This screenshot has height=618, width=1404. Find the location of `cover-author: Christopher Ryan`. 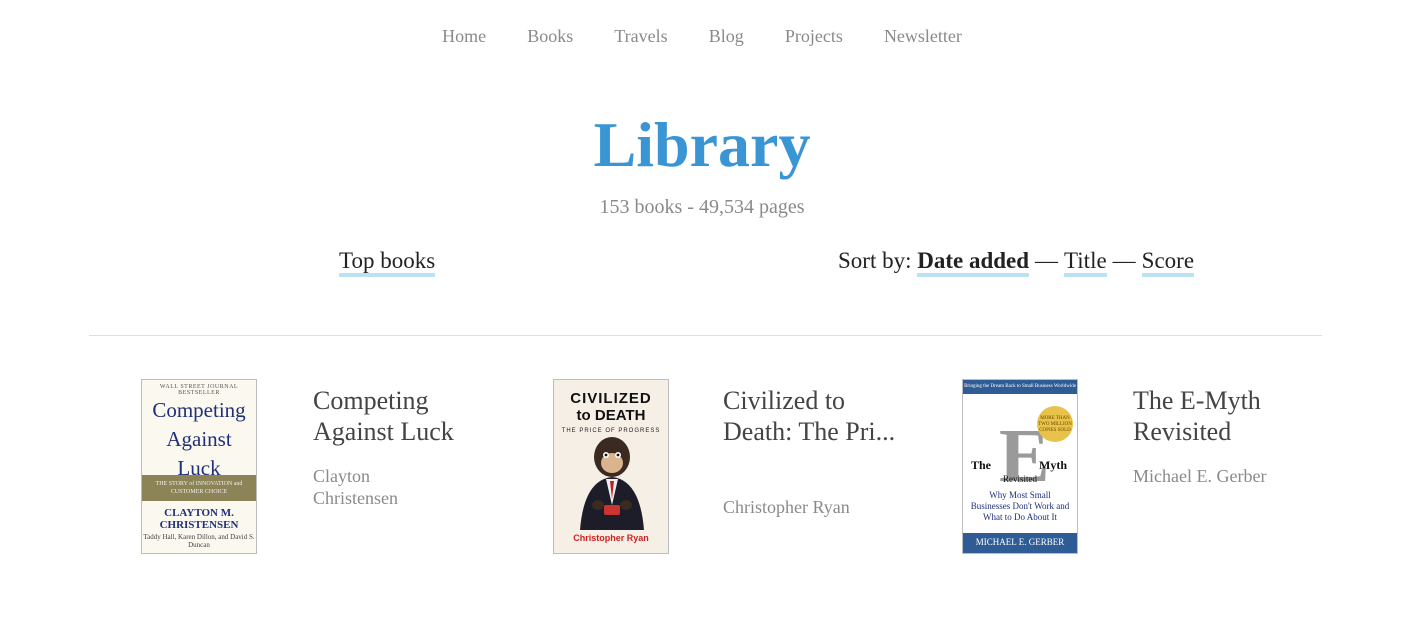

cover-author: Christopher Ryan is located at coordinates (611, 538).